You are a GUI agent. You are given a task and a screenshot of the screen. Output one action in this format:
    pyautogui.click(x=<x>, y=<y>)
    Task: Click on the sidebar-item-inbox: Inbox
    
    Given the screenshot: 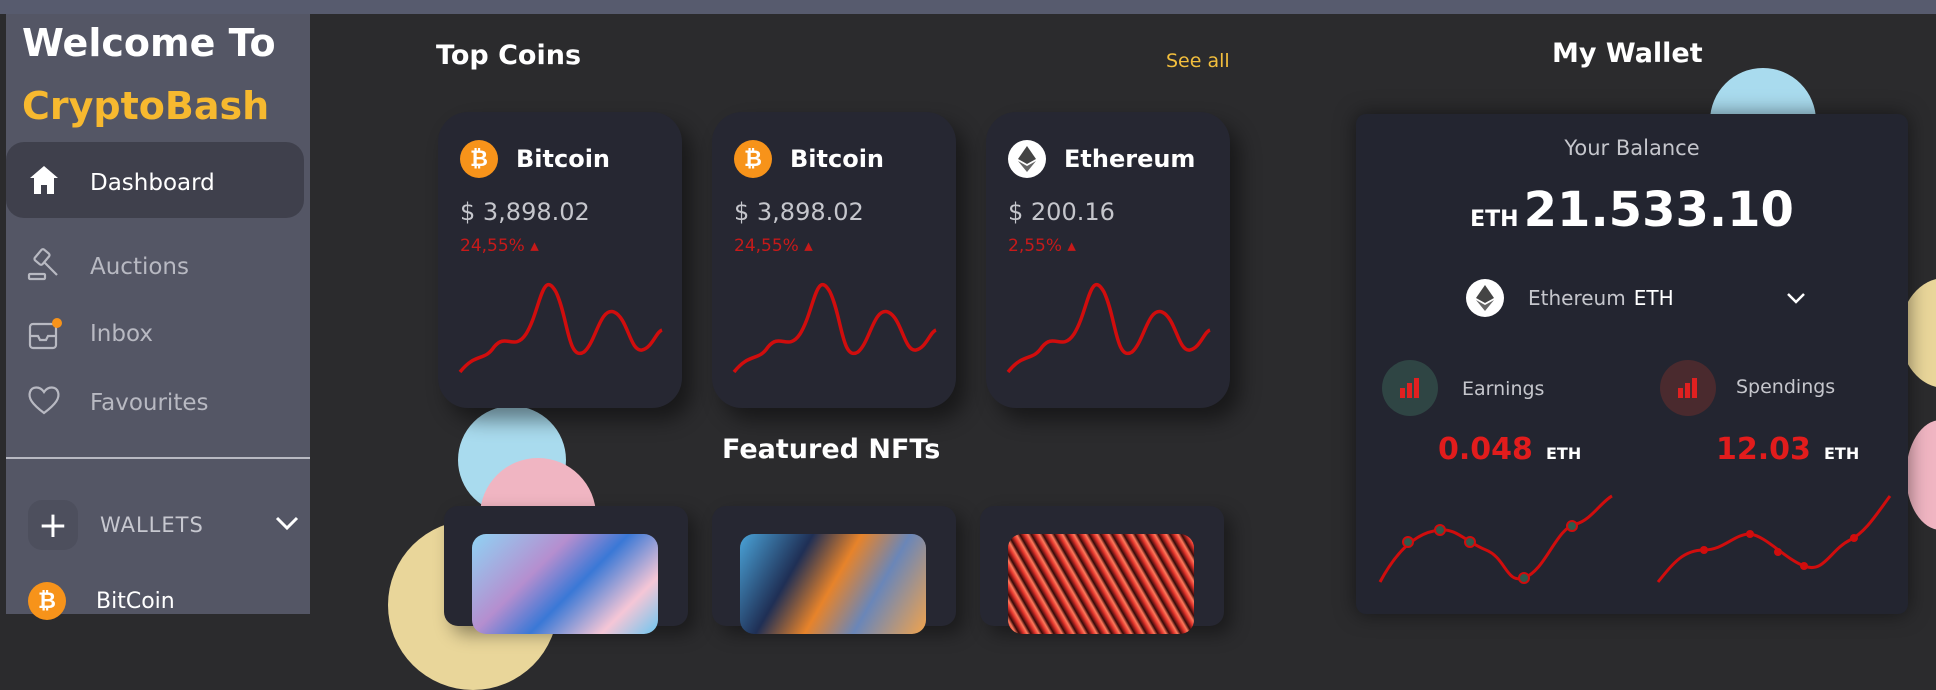 What is the action you would take?
    pyautogui.click(x=89, y=334)
    